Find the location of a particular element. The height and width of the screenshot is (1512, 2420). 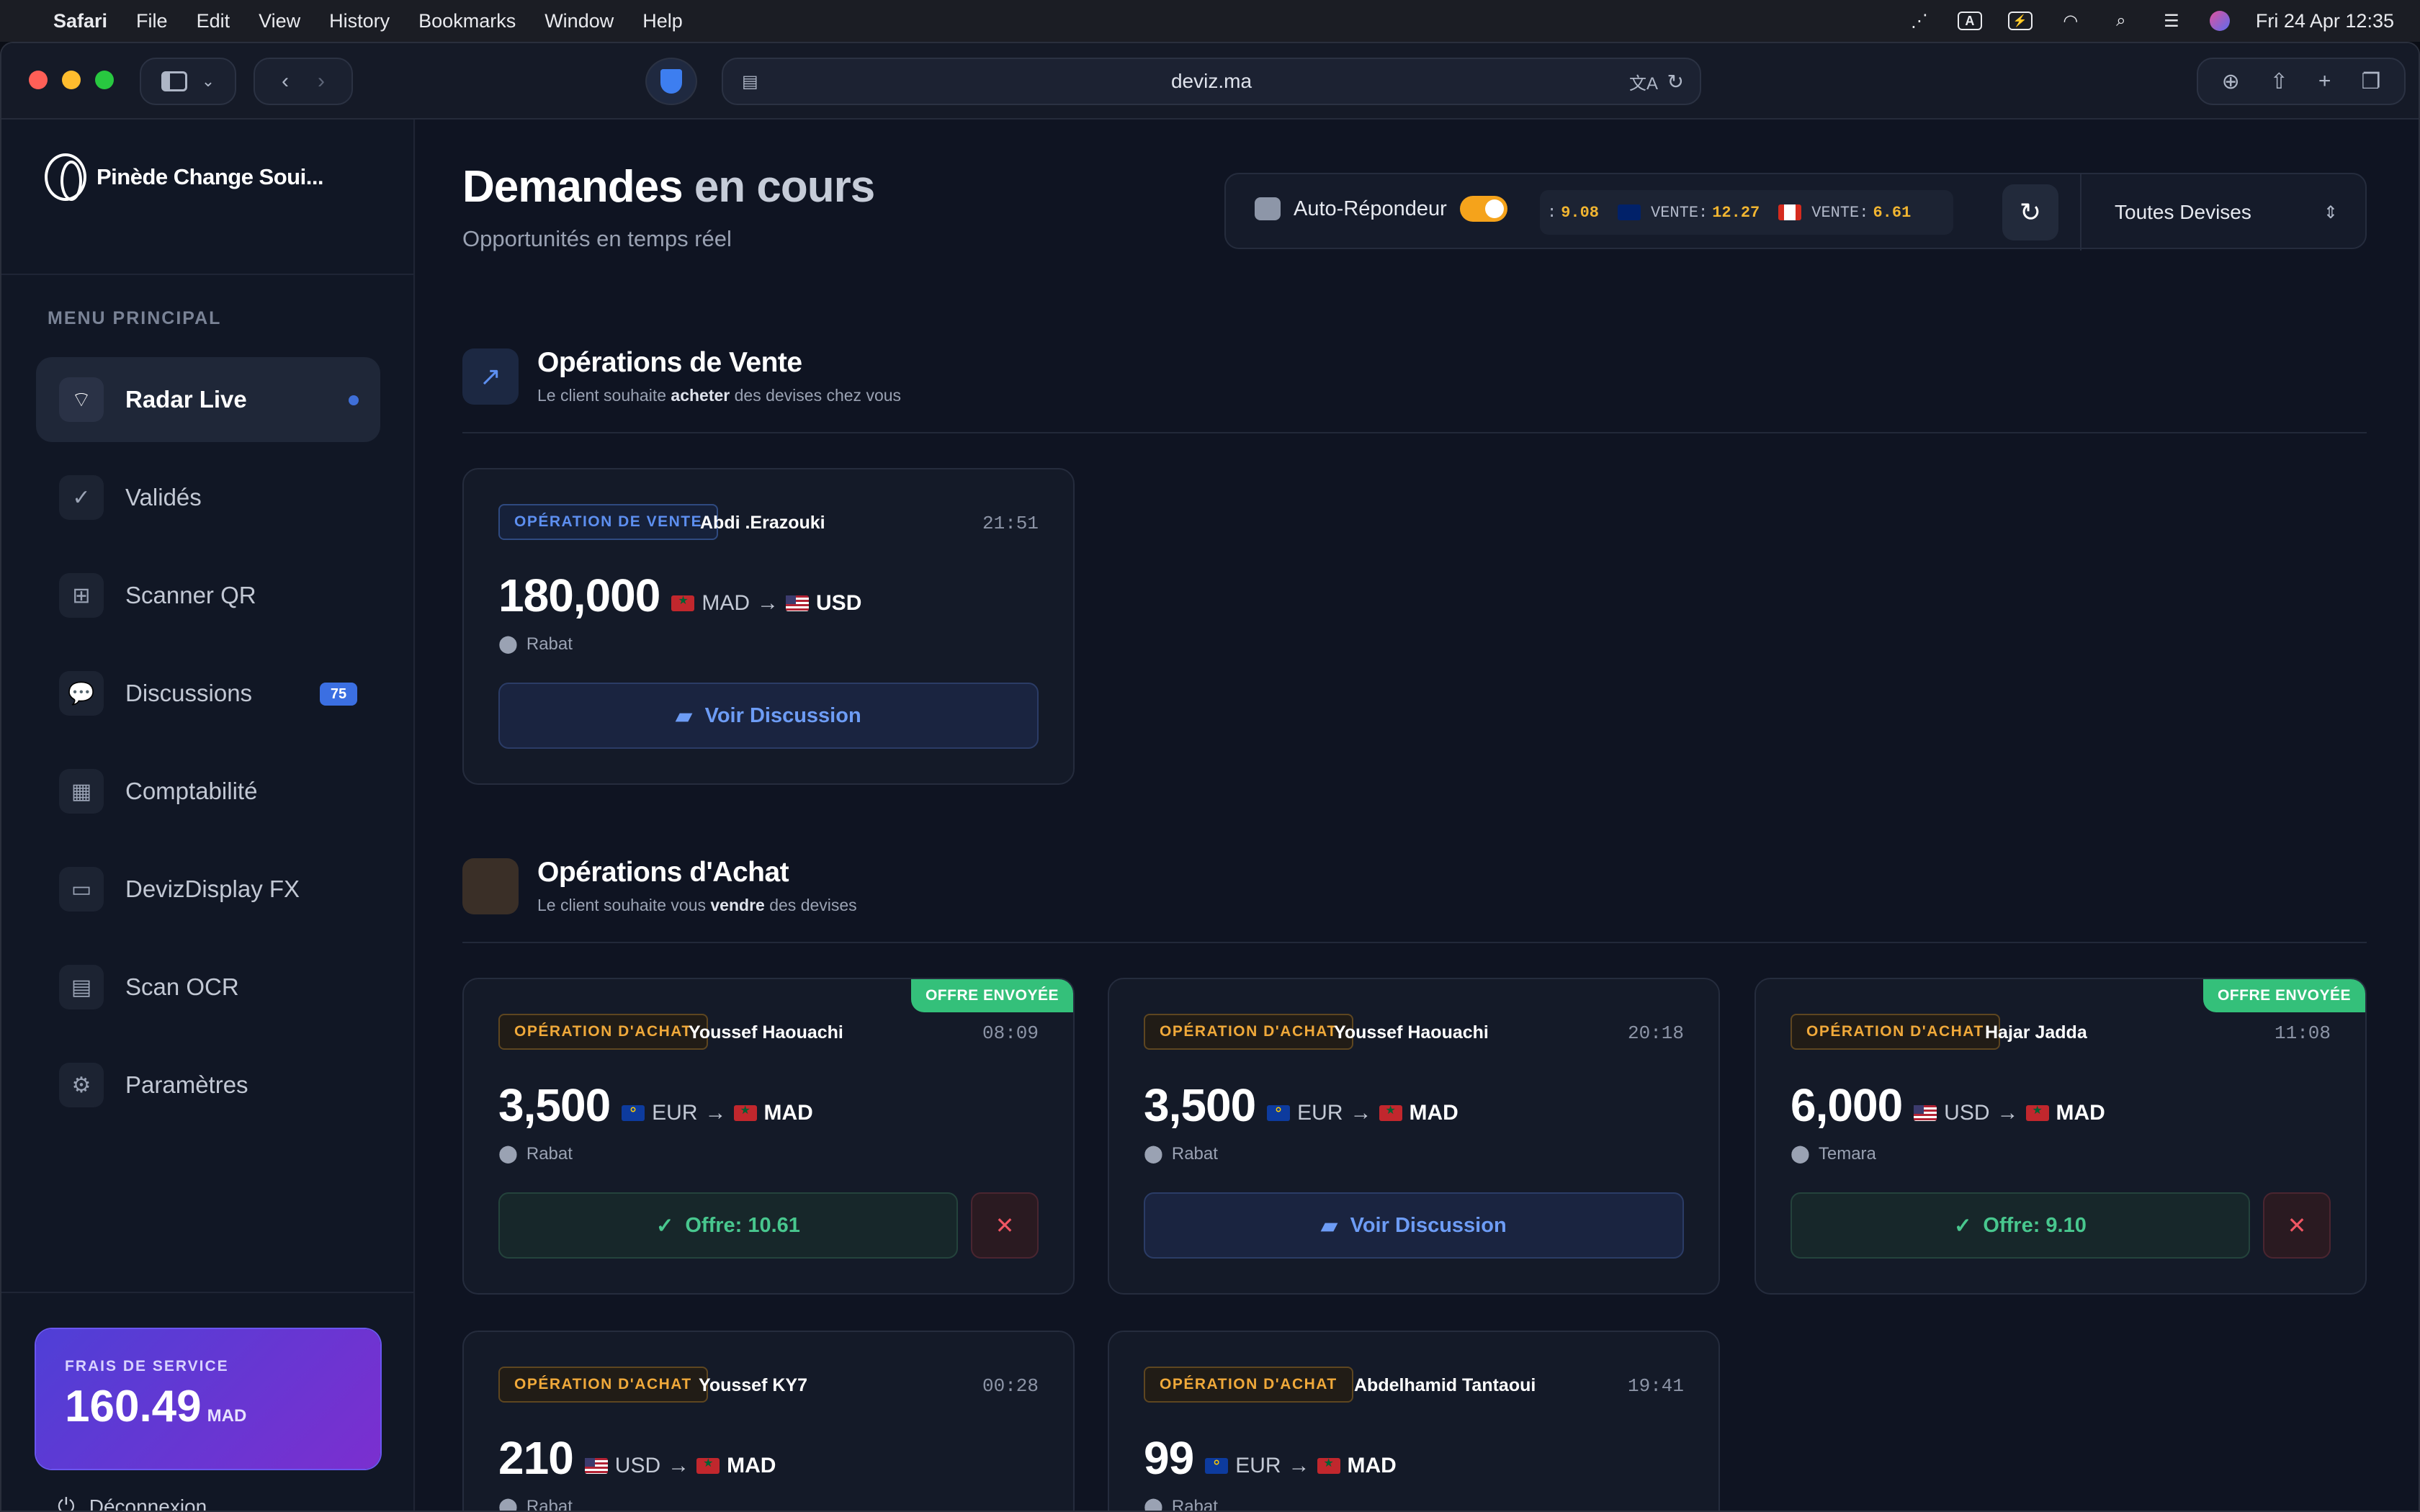

sidebar-item-radar-live: ⌔ Radar Live is located at coordinates (208, 399).